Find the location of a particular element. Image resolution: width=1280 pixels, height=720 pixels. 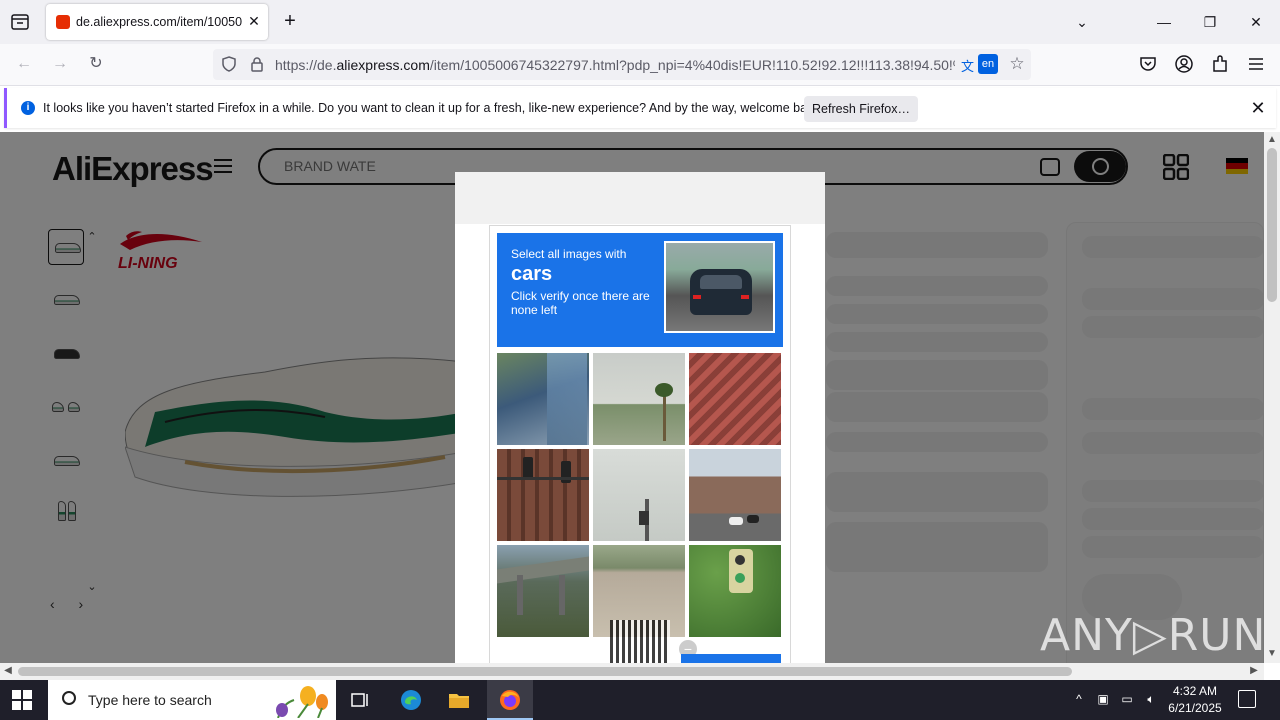

sample-car-image is located at coordinates (719, 287).